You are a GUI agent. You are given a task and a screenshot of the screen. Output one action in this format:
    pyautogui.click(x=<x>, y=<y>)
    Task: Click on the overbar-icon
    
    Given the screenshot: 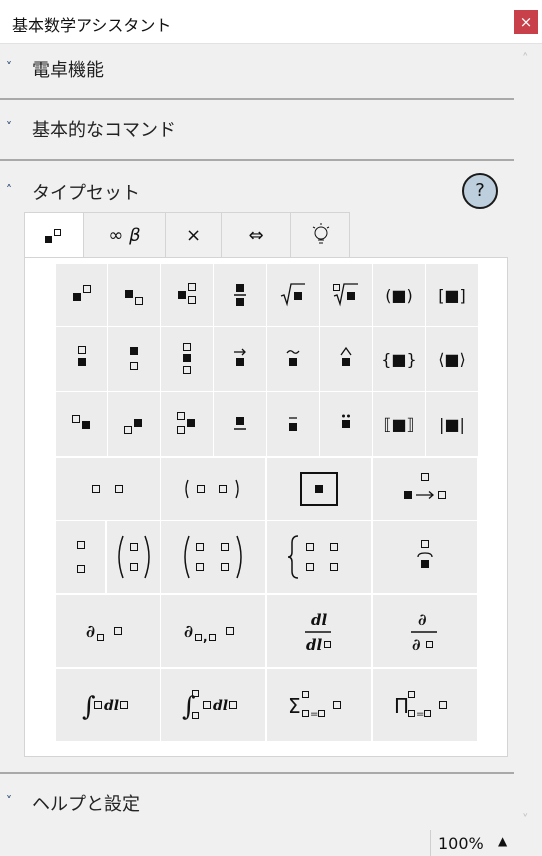 What is the action you would take?
    pyautogui.click(x=293, y=424)
    